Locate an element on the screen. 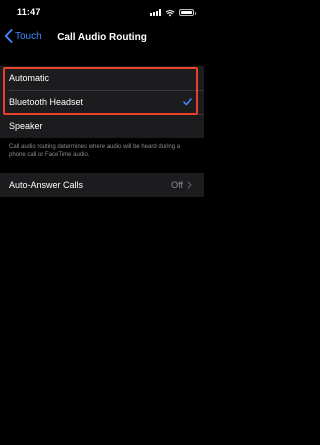 Image resolution: width=320 pixels, height=445 pixels. auto-answer-group: Auto-Answer Calls Off is located at coordinates (102, 185).